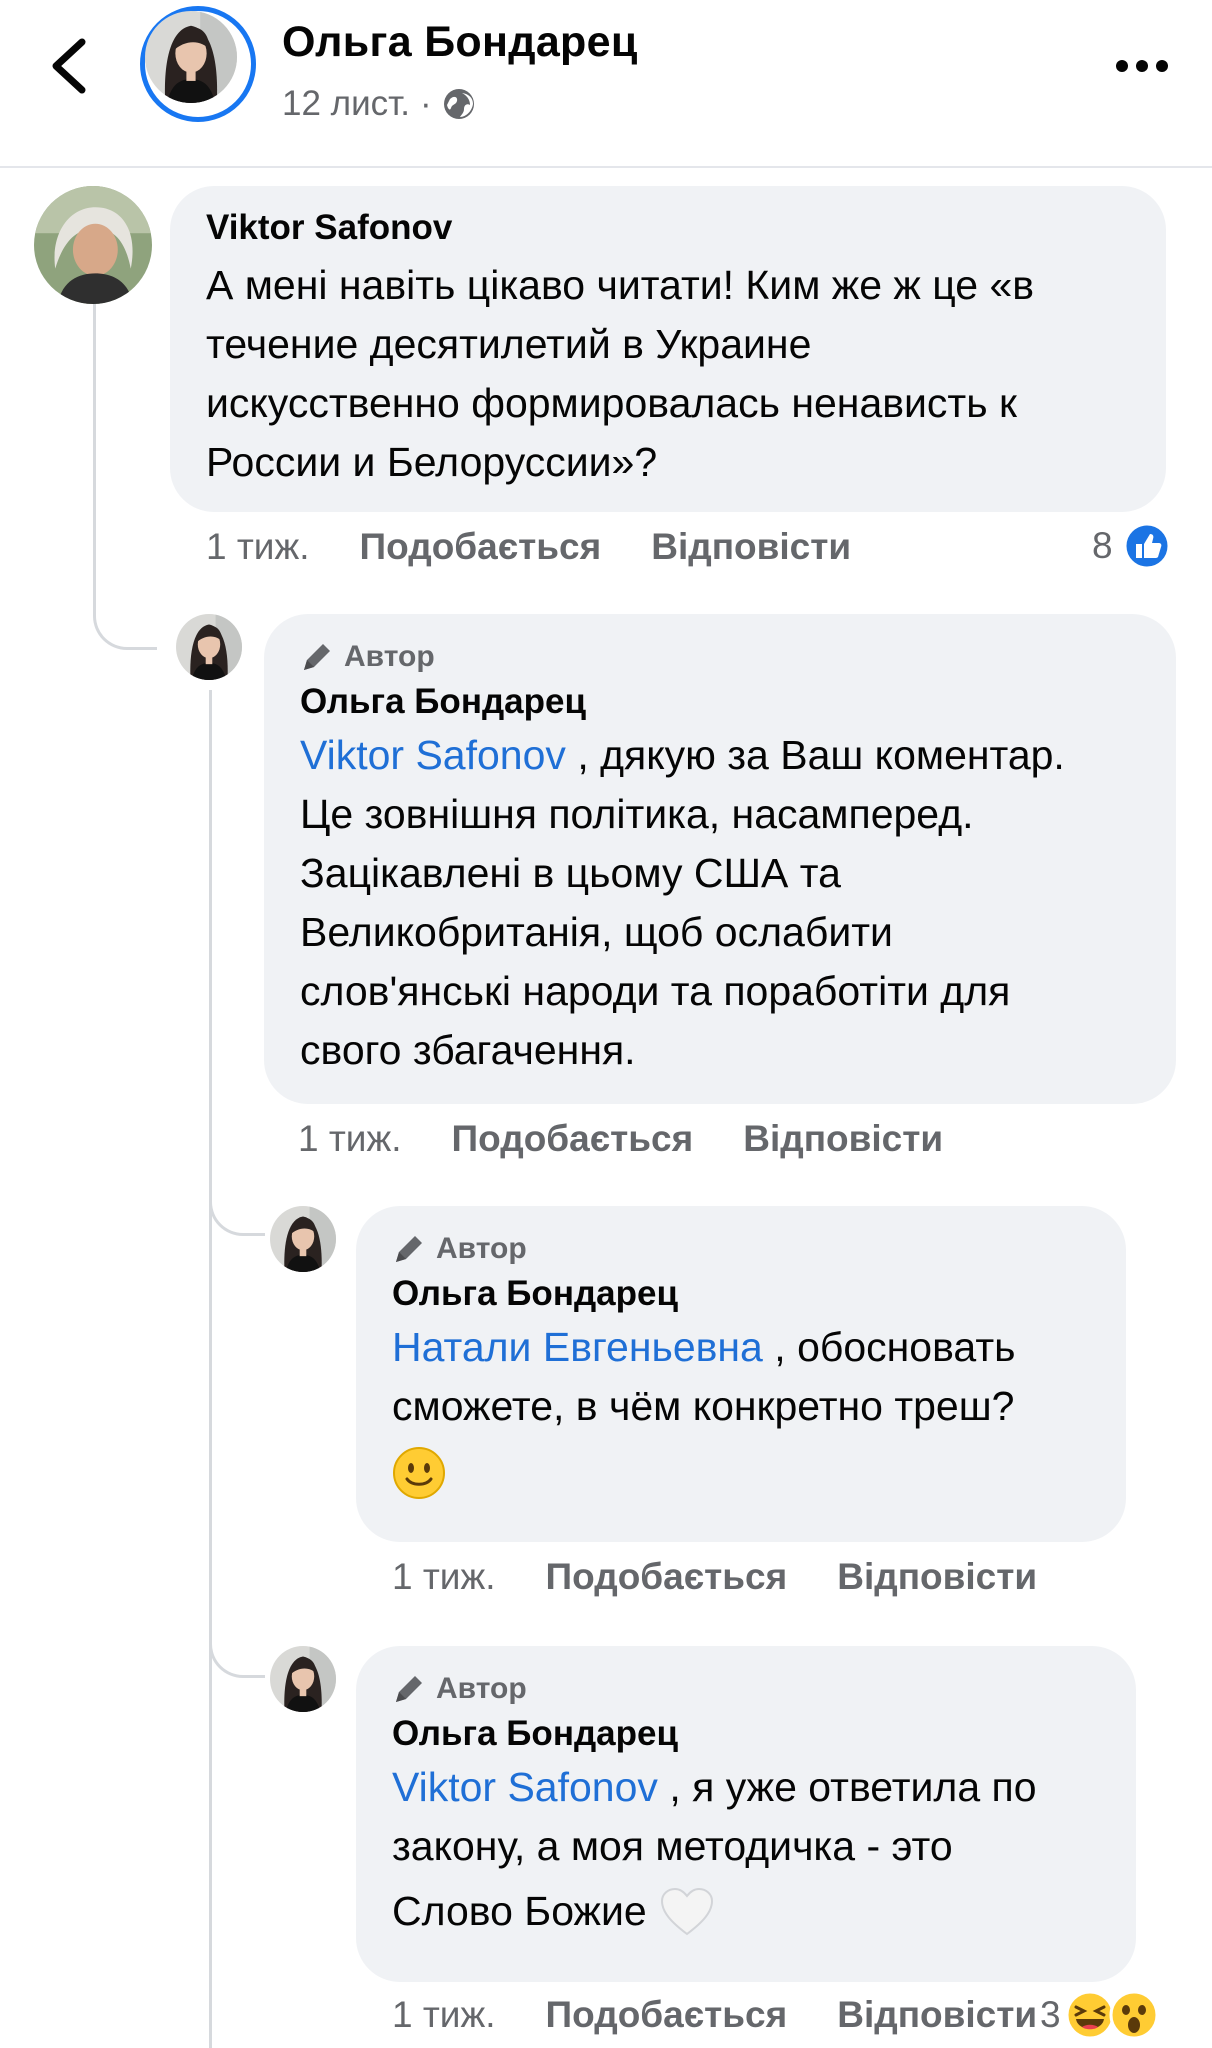 The height and width of the screenshot is (2048, 1212). Describe the element at coordinates (1142, 66) in the screenshot. I see `more-dots-icon` at that location.